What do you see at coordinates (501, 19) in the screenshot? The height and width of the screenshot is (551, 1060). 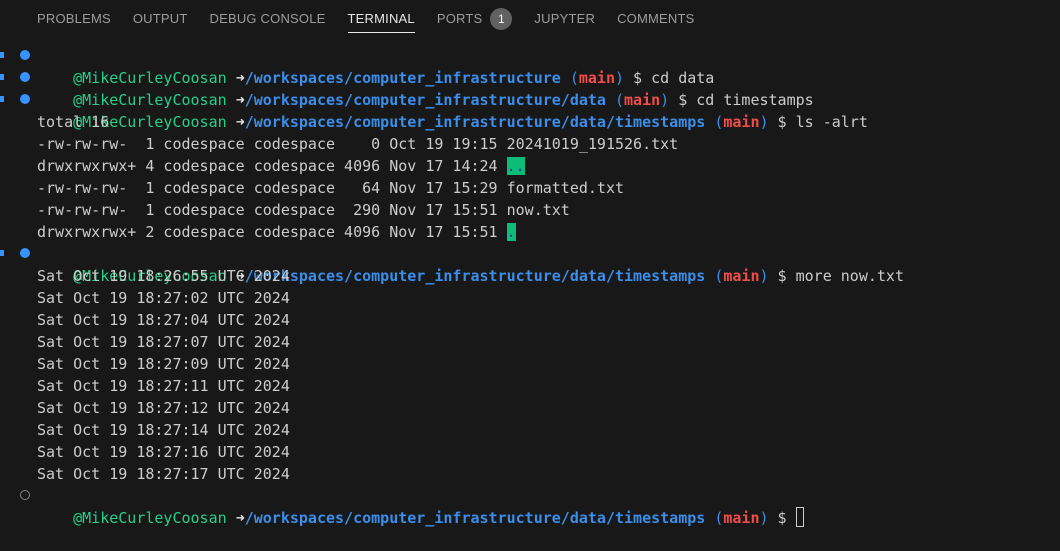 I see `ports-count-badge: 1` at bounding box center [501, 19].